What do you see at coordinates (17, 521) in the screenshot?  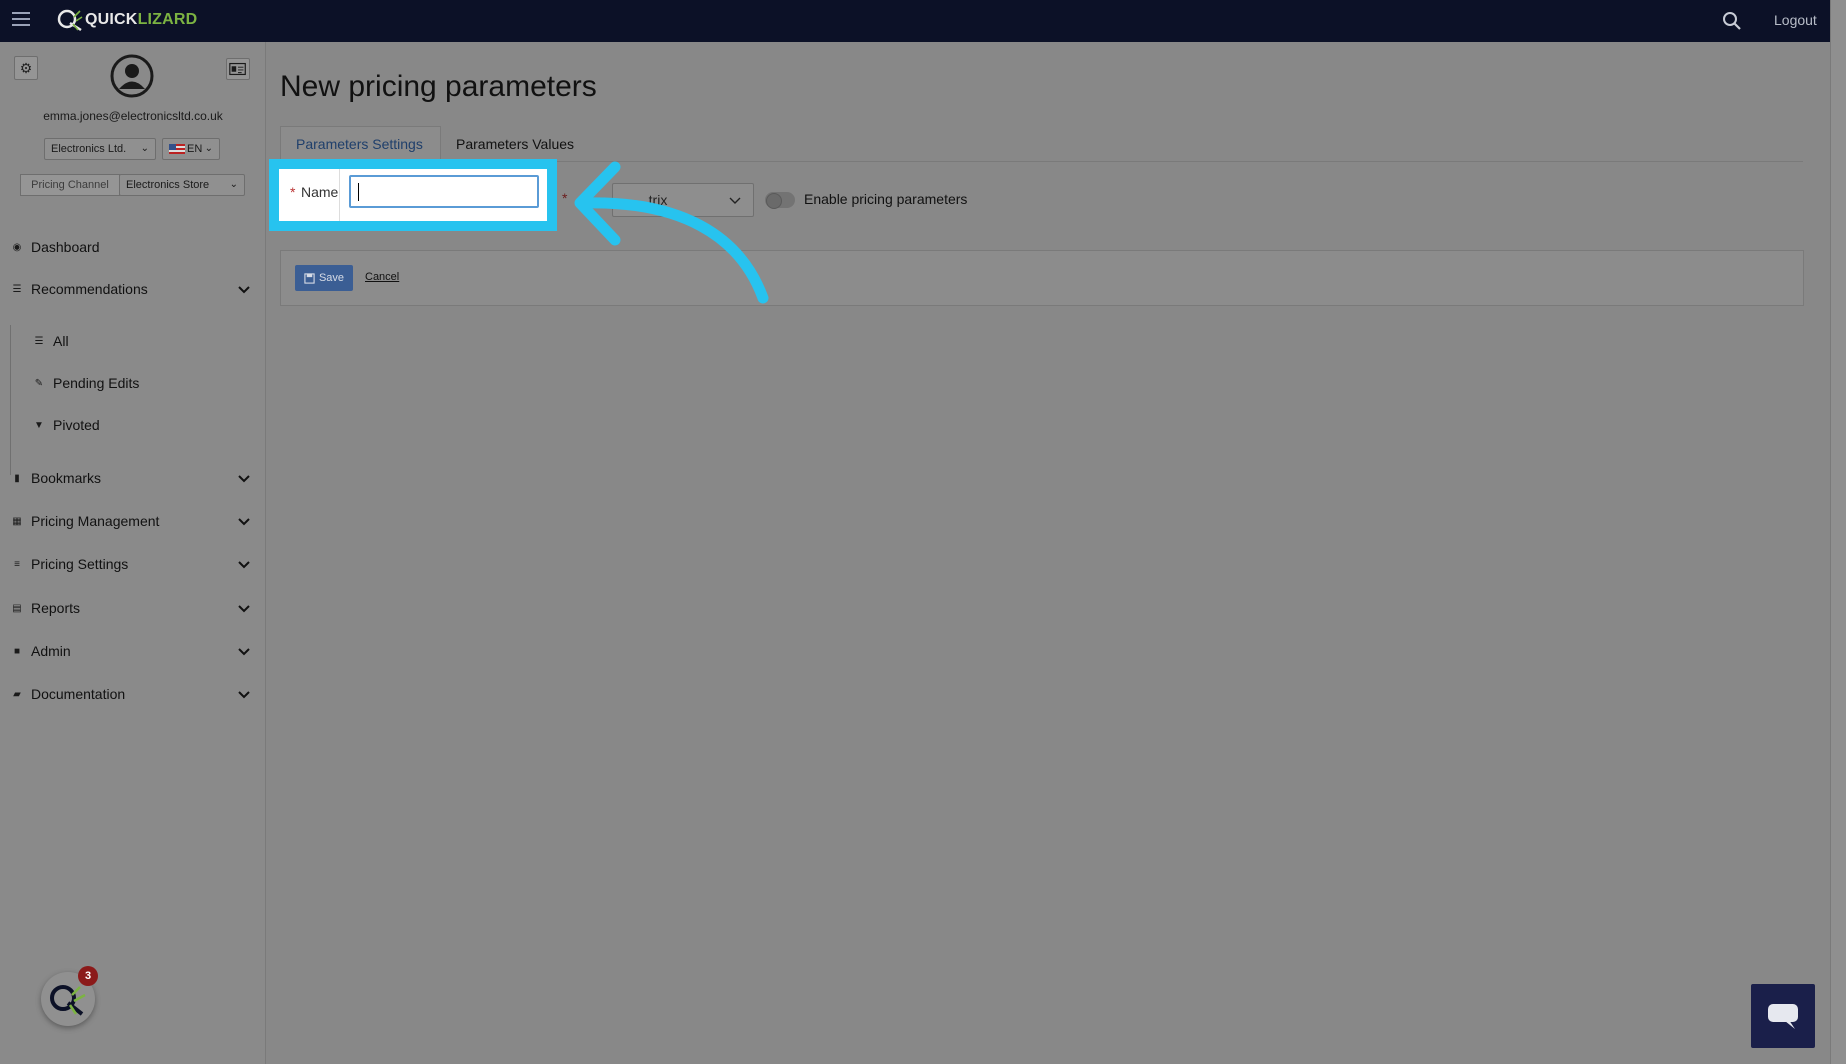 I see `calendar-icon: ▦` at bounding box center [17, 521].